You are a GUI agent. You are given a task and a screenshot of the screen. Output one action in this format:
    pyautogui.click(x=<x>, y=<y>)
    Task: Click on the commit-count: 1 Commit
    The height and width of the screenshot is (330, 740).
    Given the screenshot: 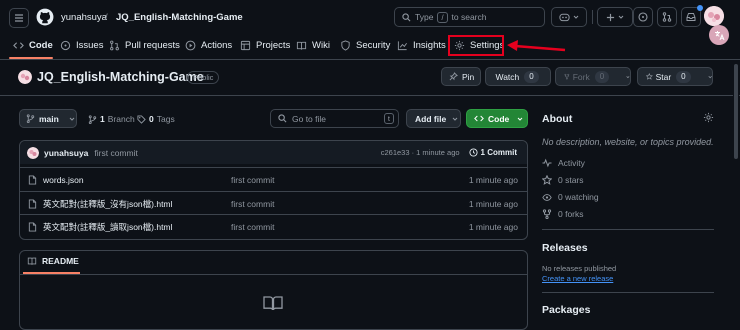 What is the action you would take?
    pyautogui.click(x=499, y=152)
    